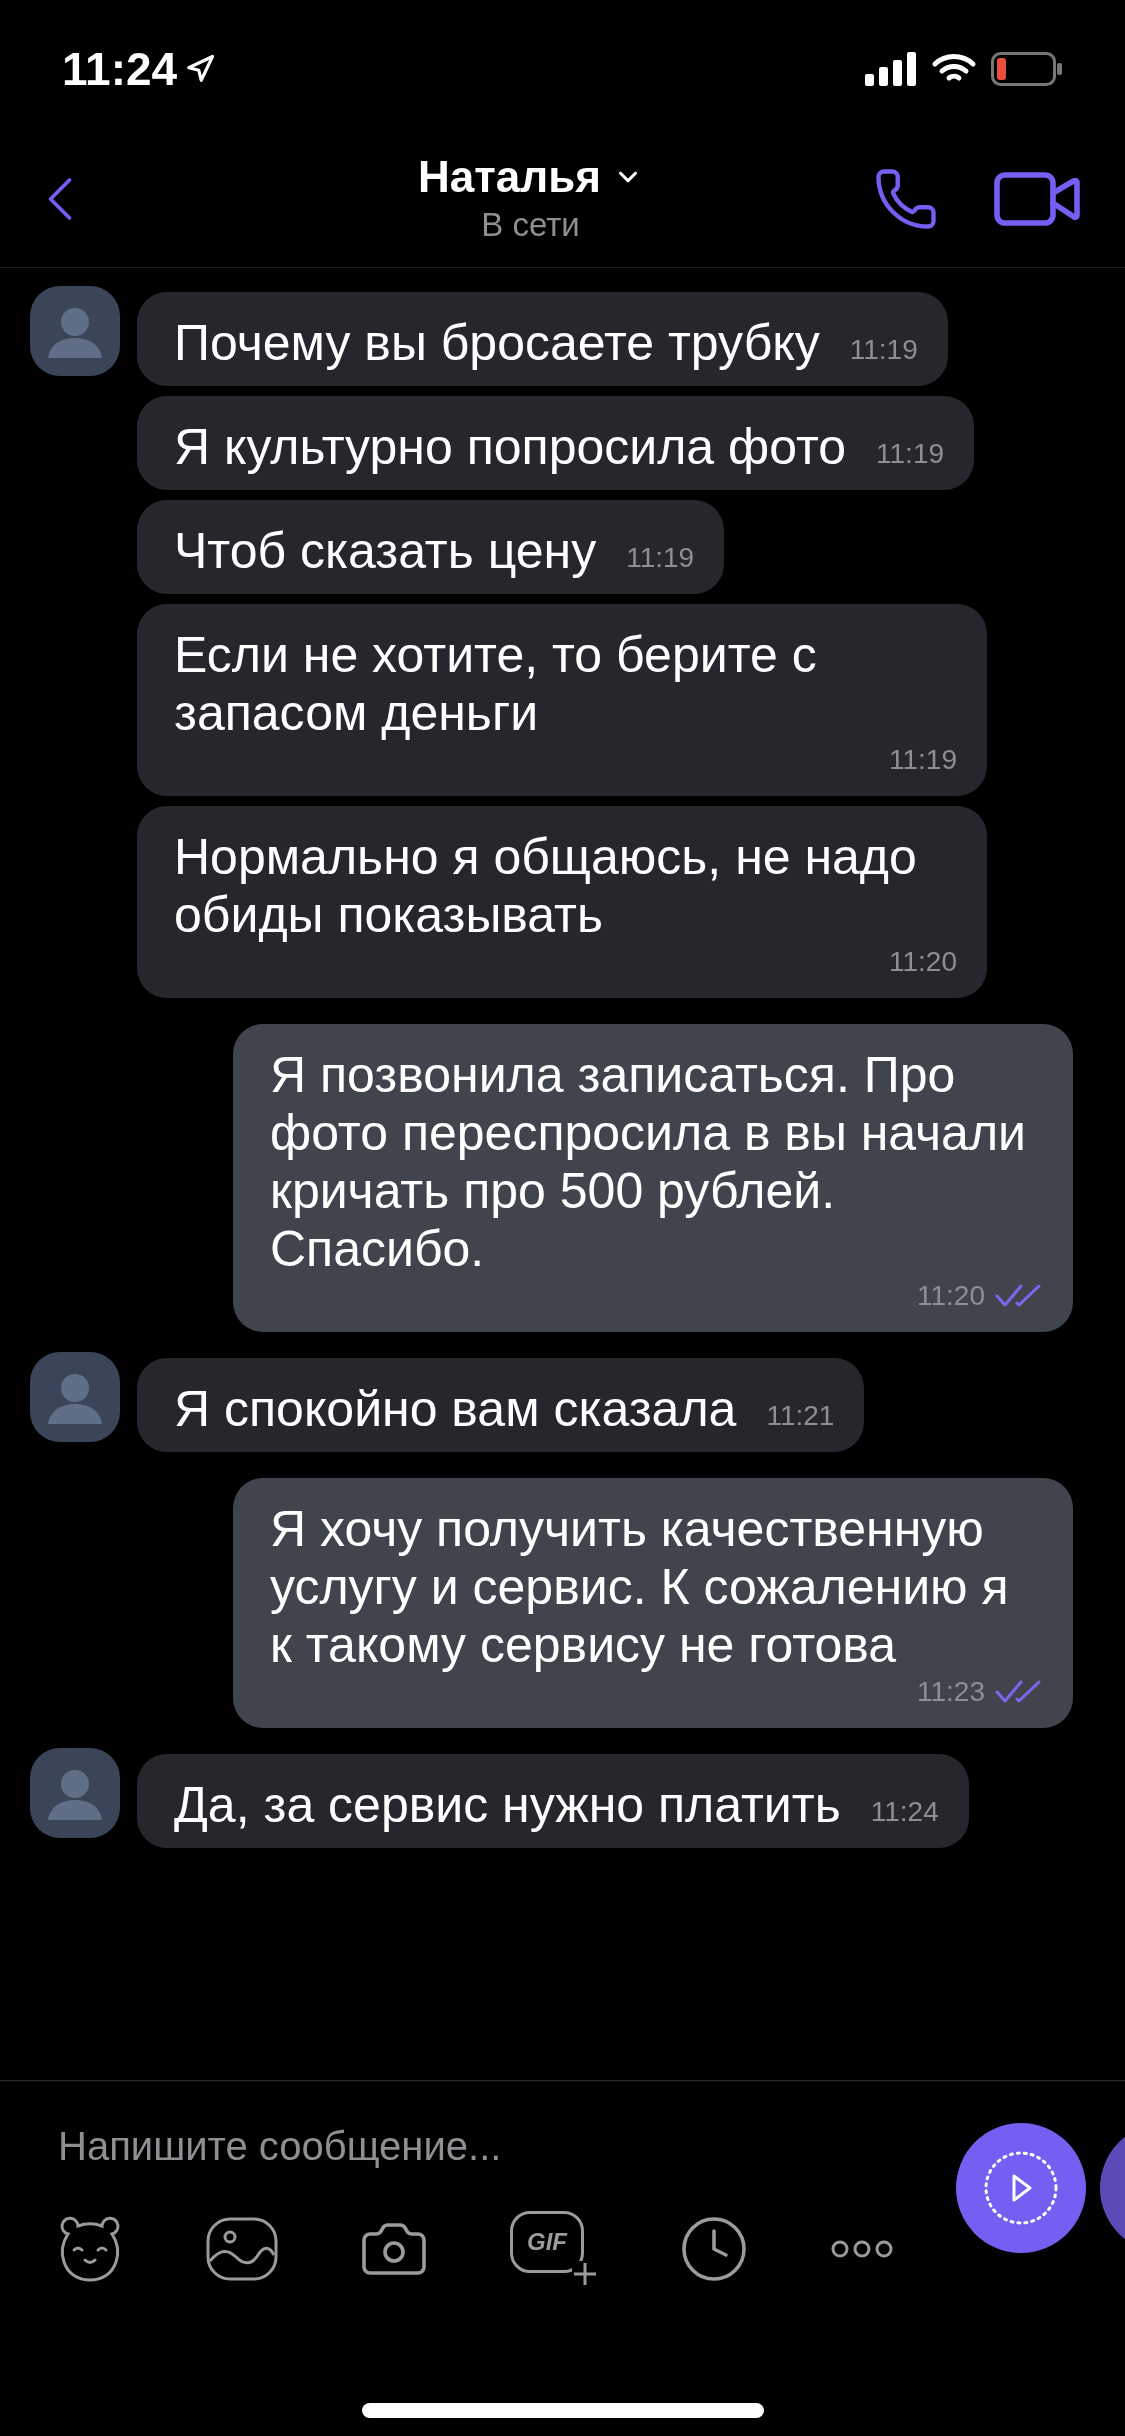 This screenshot has width=1125, height=2436. I want to click on location-arrow-icon, so click(200, 69).